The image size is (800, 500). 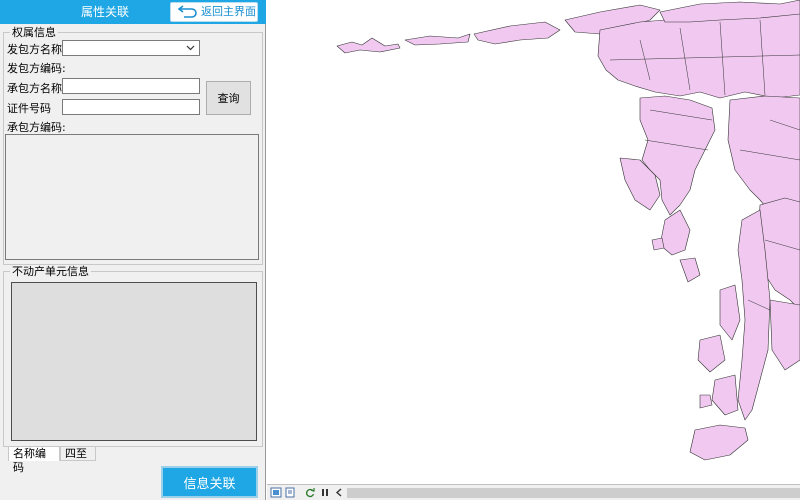 I want to click on contractor-name-label: 承包方名称, so click(x=34, y=88).